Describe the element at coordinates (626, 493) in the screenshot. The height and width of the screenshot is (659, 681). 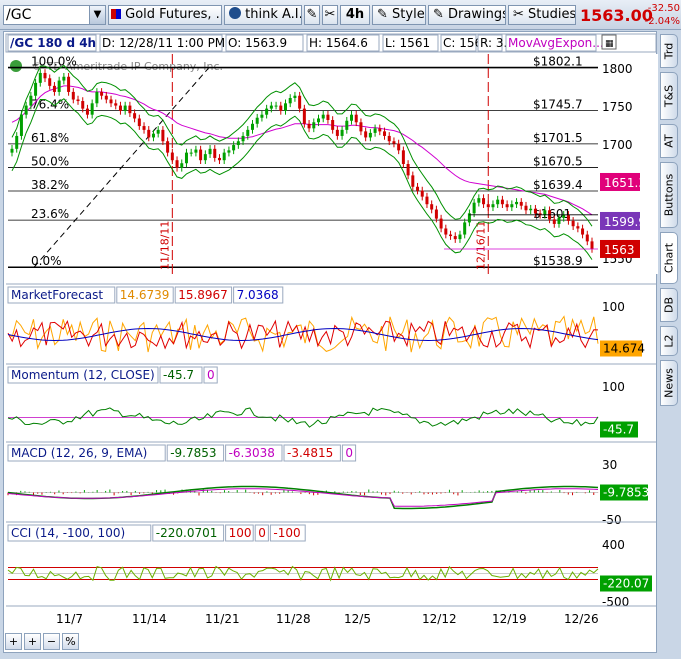
I see `macd-badge-label: -9.7853` at that location.